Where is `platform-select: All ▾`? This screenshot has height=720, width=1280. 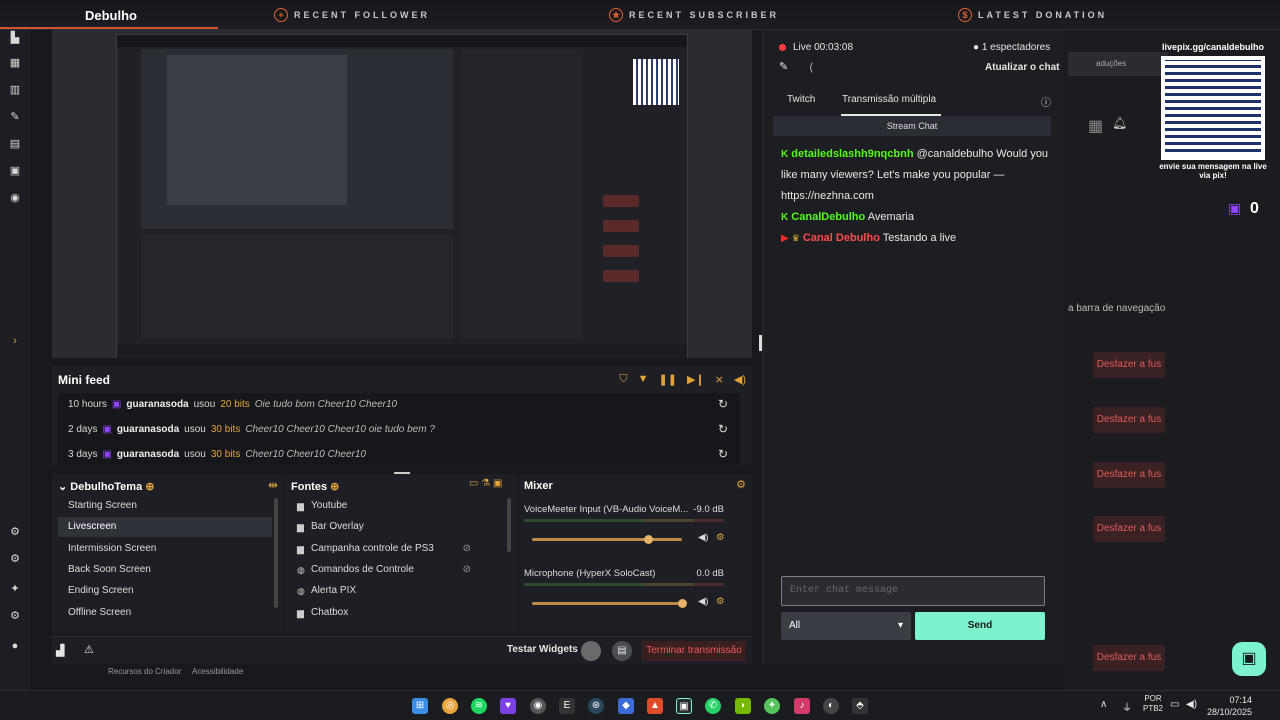 platform-select: All ▾ is located at coordinates (846, 626).